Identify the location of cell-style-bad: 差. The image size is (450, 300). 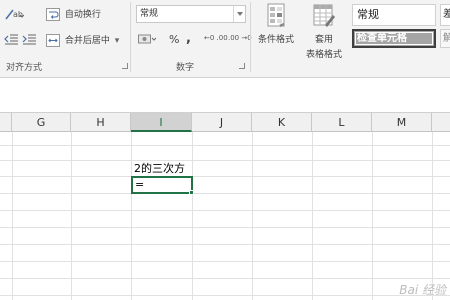
(445, 15).